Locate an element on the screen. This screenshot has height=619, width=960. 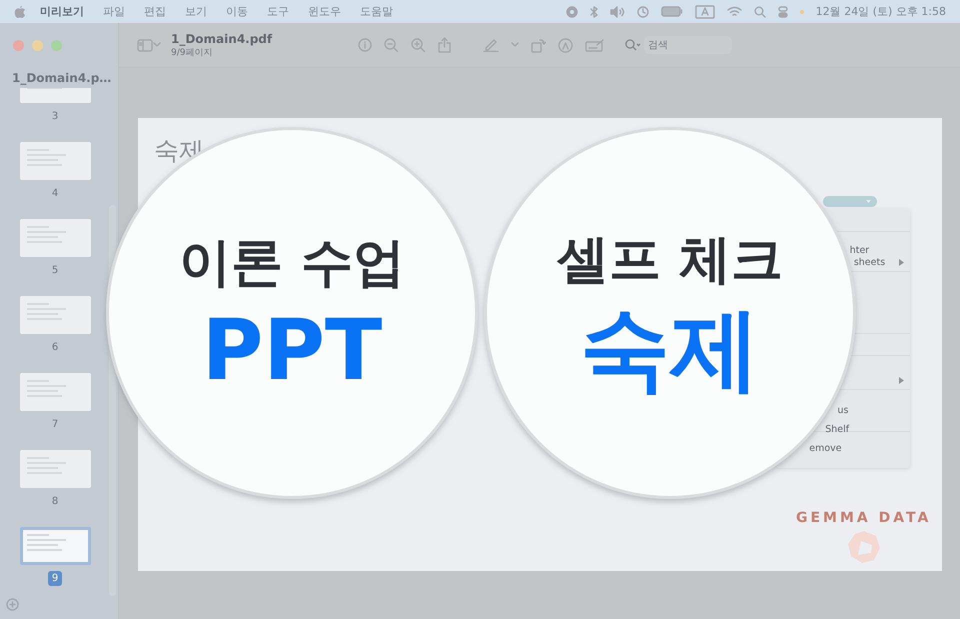
rotate-icon is located at coordinates (538, 45).